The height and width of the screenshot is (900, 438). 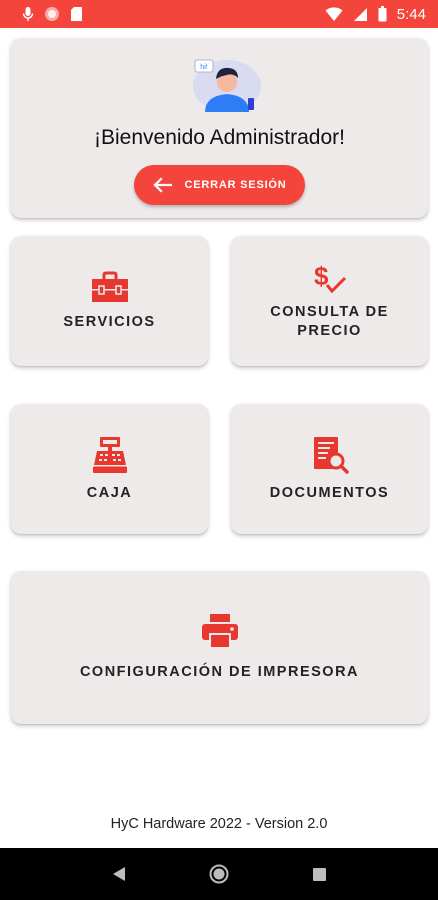 I want to click on servicios-button: SERVICIOS, so click(x=109, y=301).